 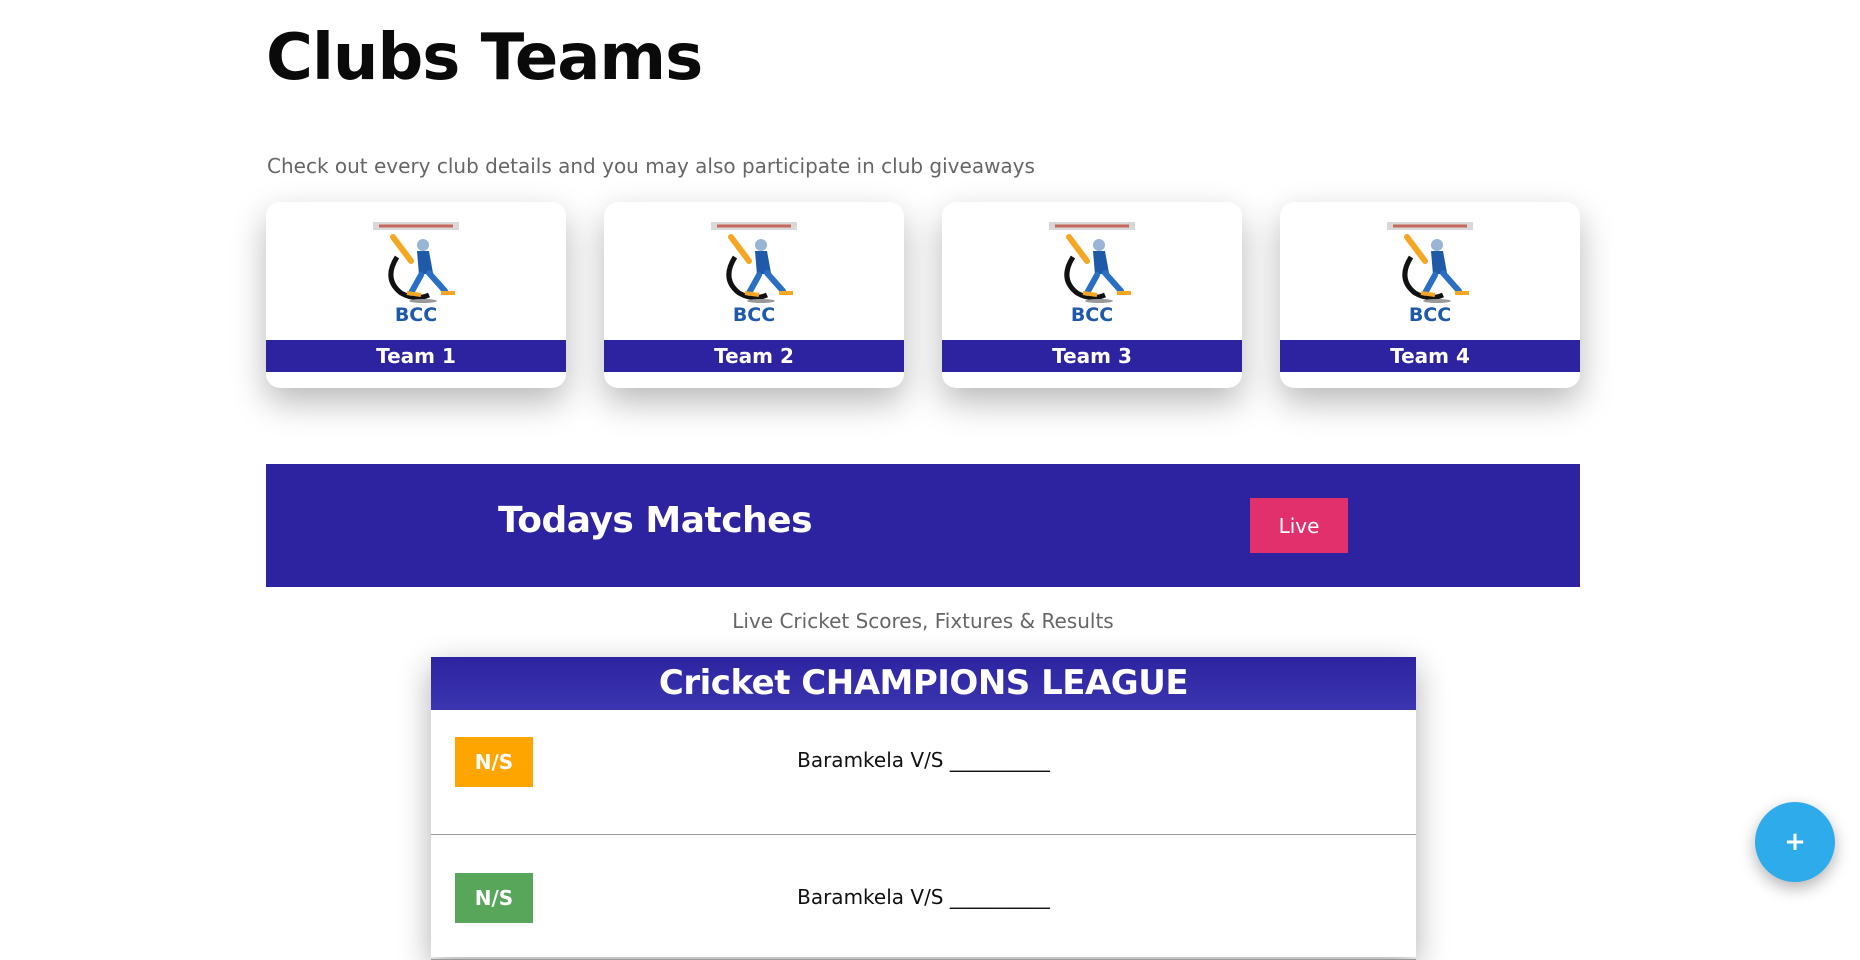 What do you see at coordinates (923, 621) in the screenshot?
I see `scores-caption: Live Cricket Scores, Fixtures & Results` at bounding box center [923, 621].